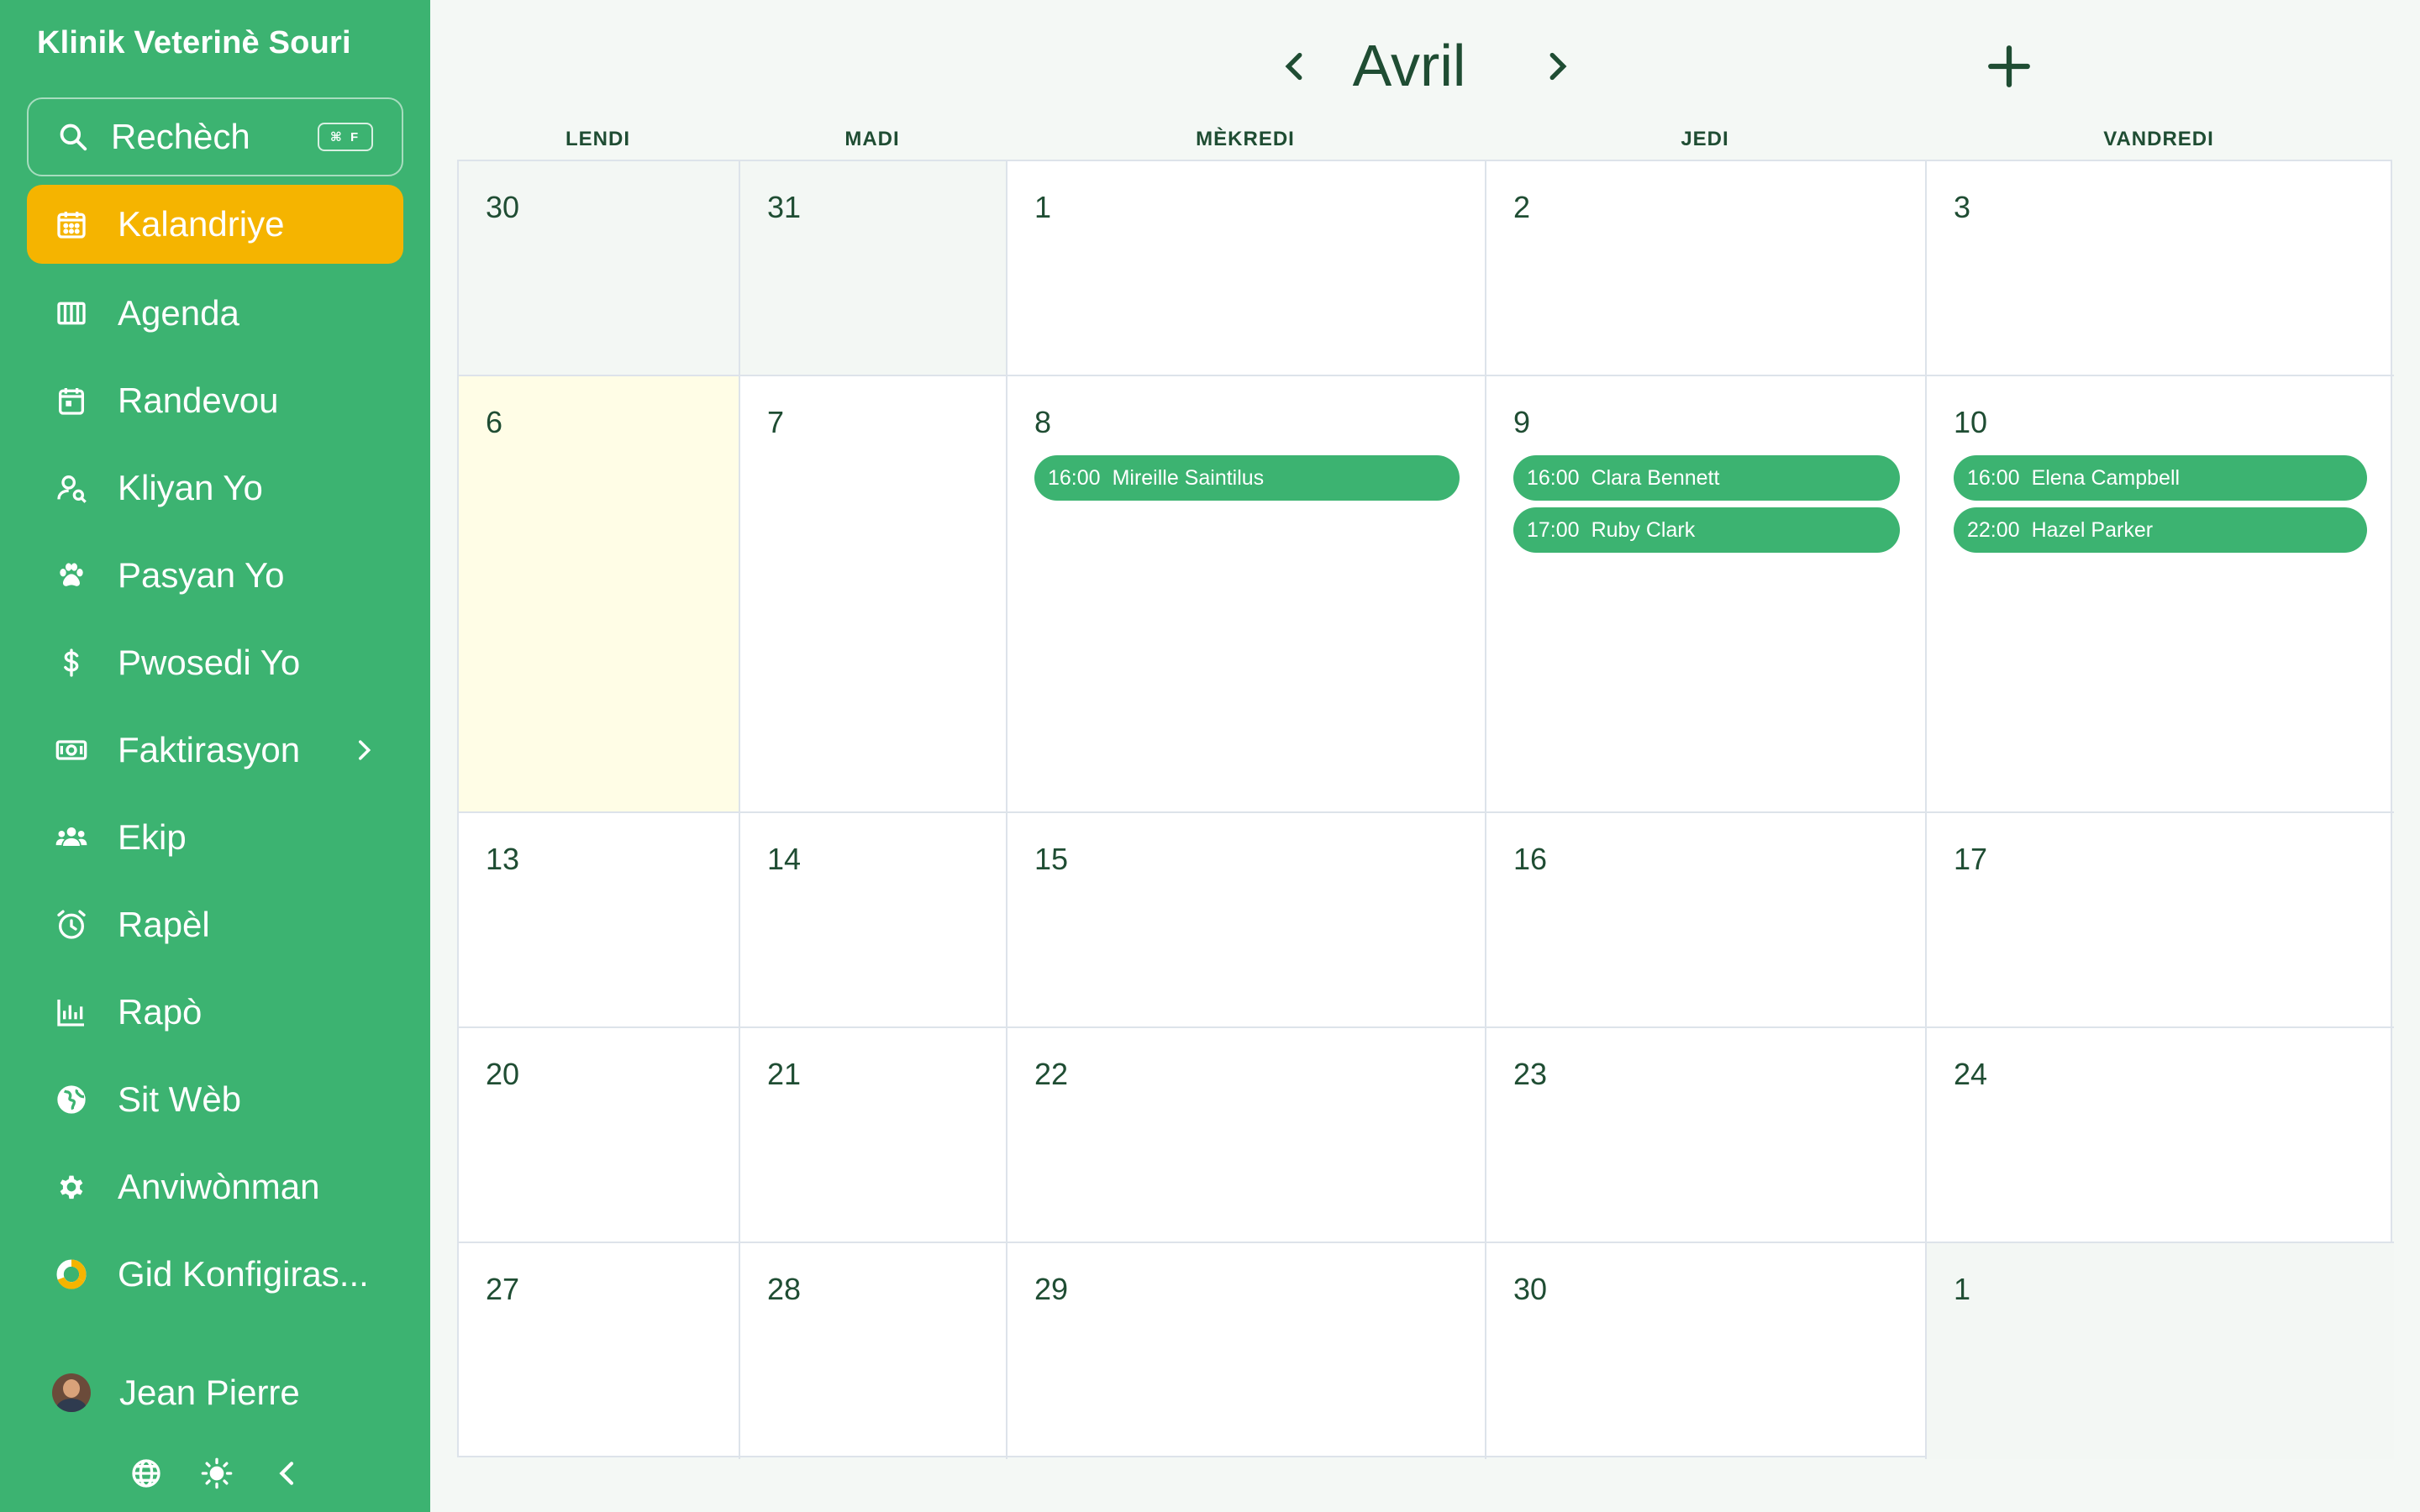  Describe the element at coordinates (71, 1392) in the screenshot. I see `avatar` at that location.